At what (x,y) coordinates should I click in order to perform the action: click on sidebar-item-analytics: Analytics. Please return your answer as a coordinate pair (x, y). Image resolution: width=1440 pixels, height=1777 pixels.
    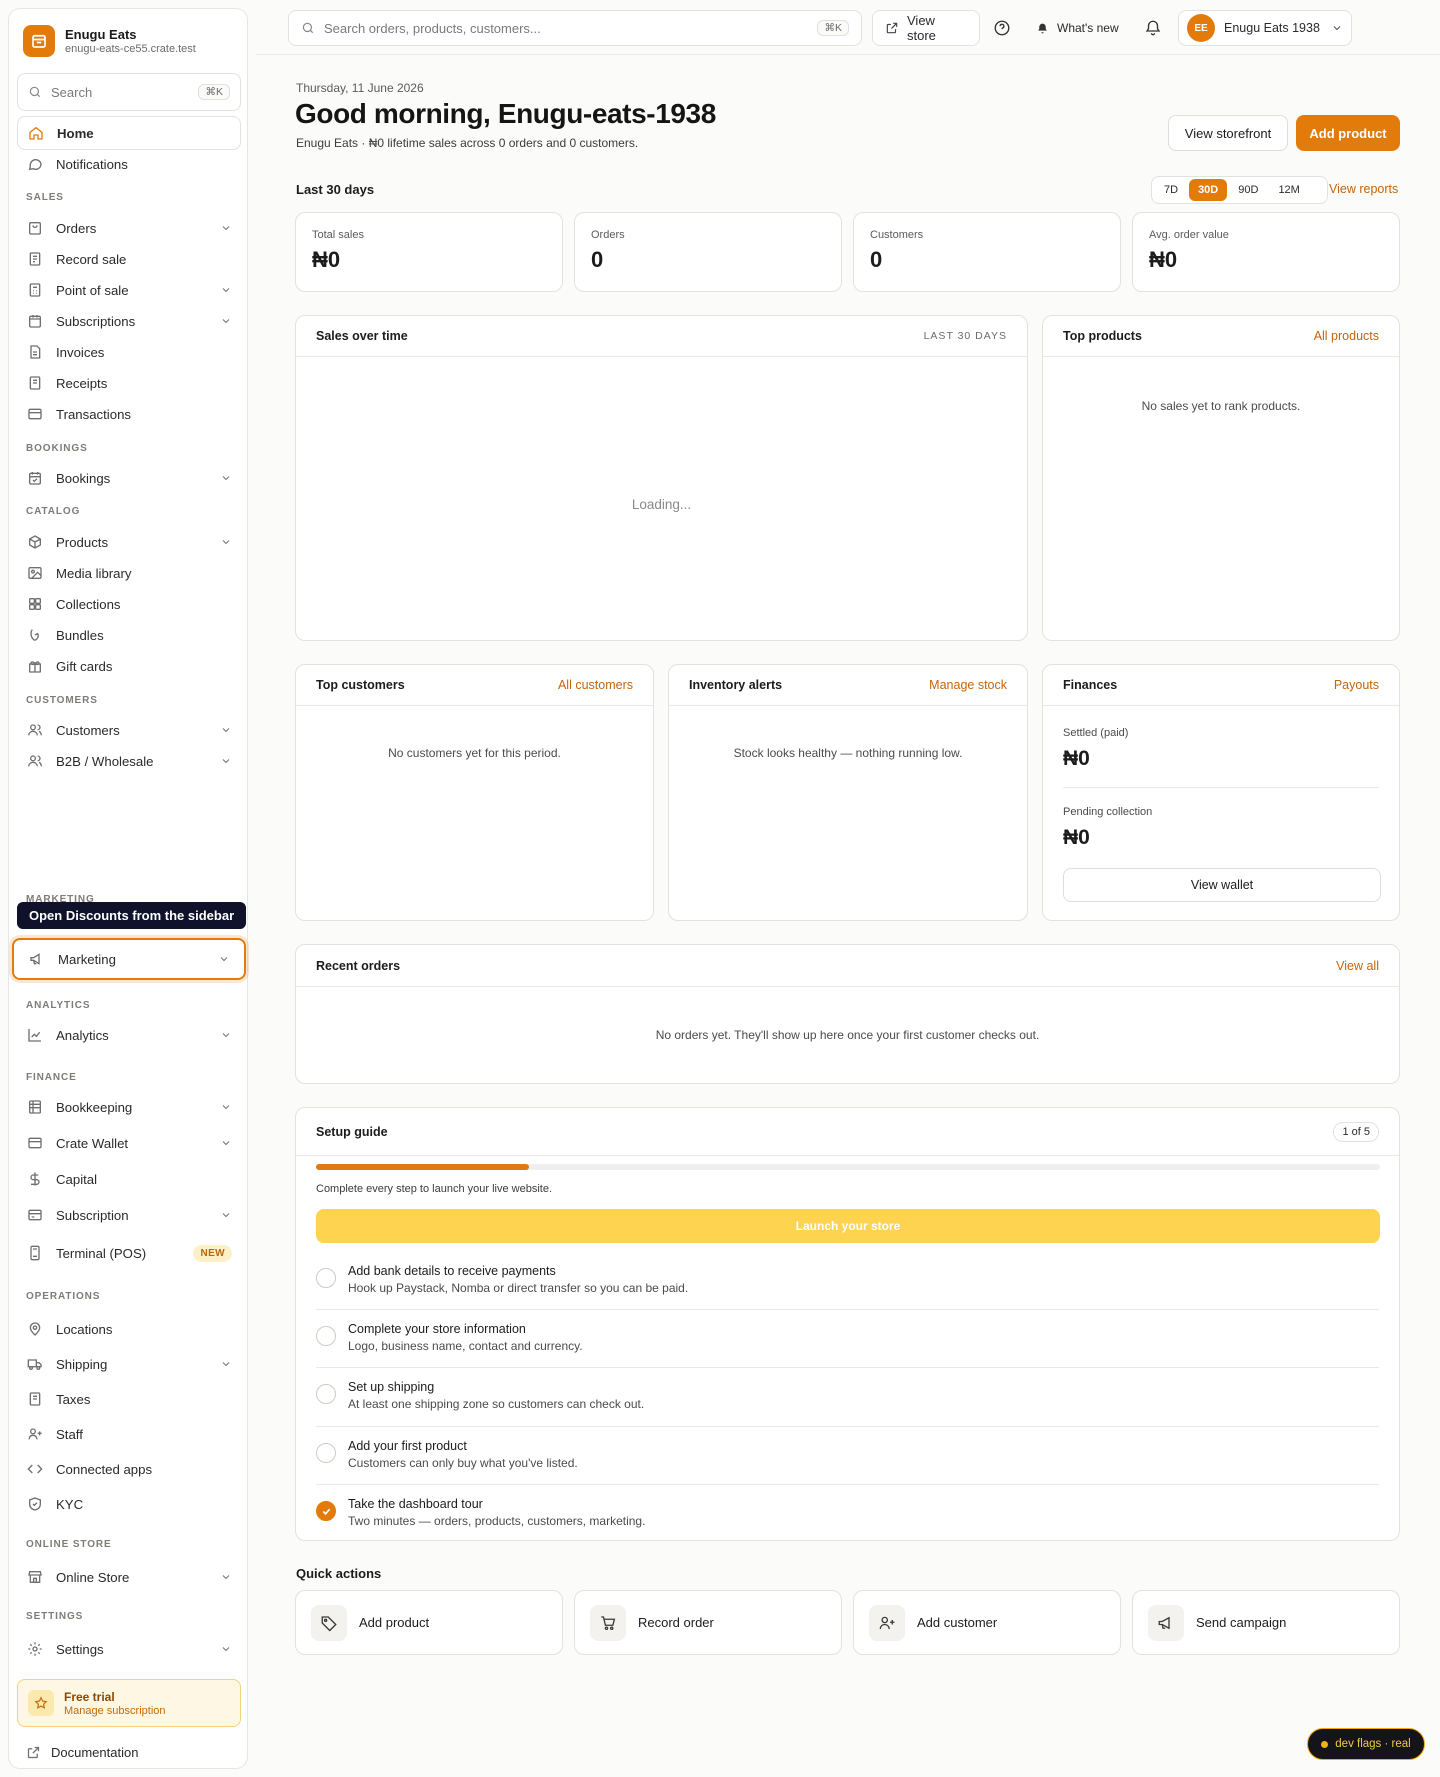
    Looking at the image, I should click on (129, 1035).